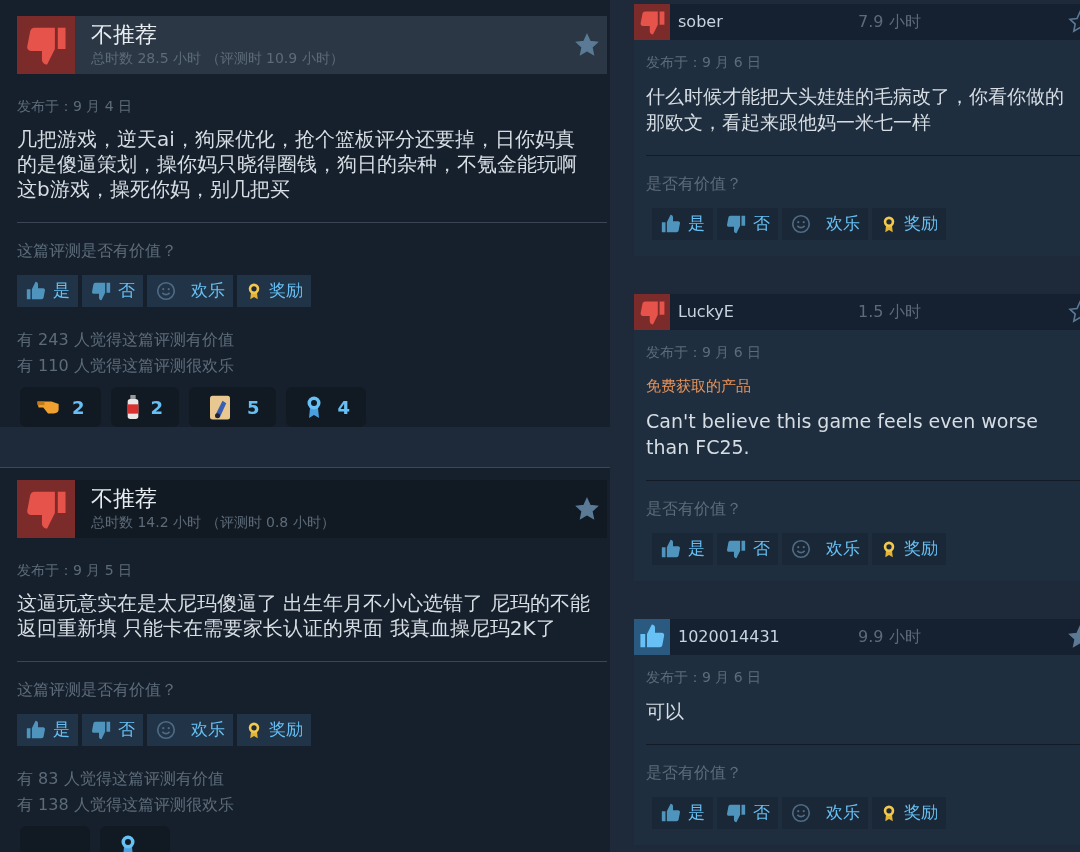 This screenshot has width=1080, height=852. I want to click on helpful-count: 有 110 人觉得这篇评测很欢乐, so click(126, 366).